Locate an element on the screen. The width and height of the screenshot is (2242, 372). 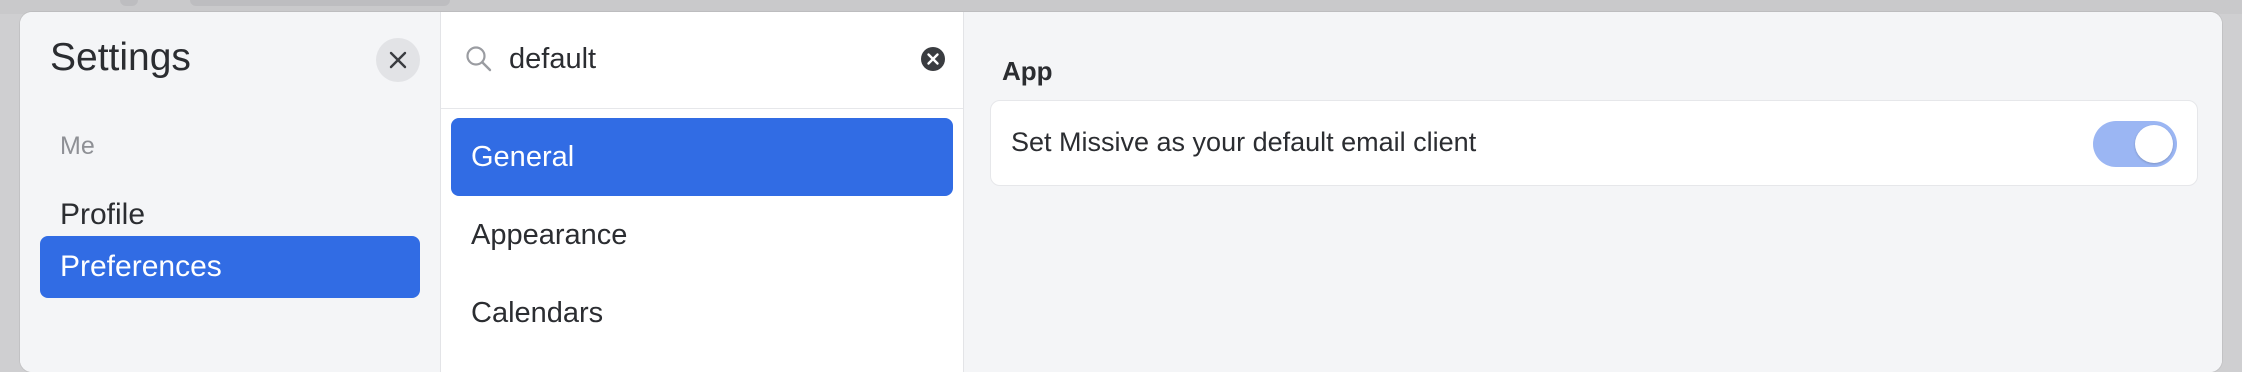
toggle-knob is located at coordinates (2154, 144).